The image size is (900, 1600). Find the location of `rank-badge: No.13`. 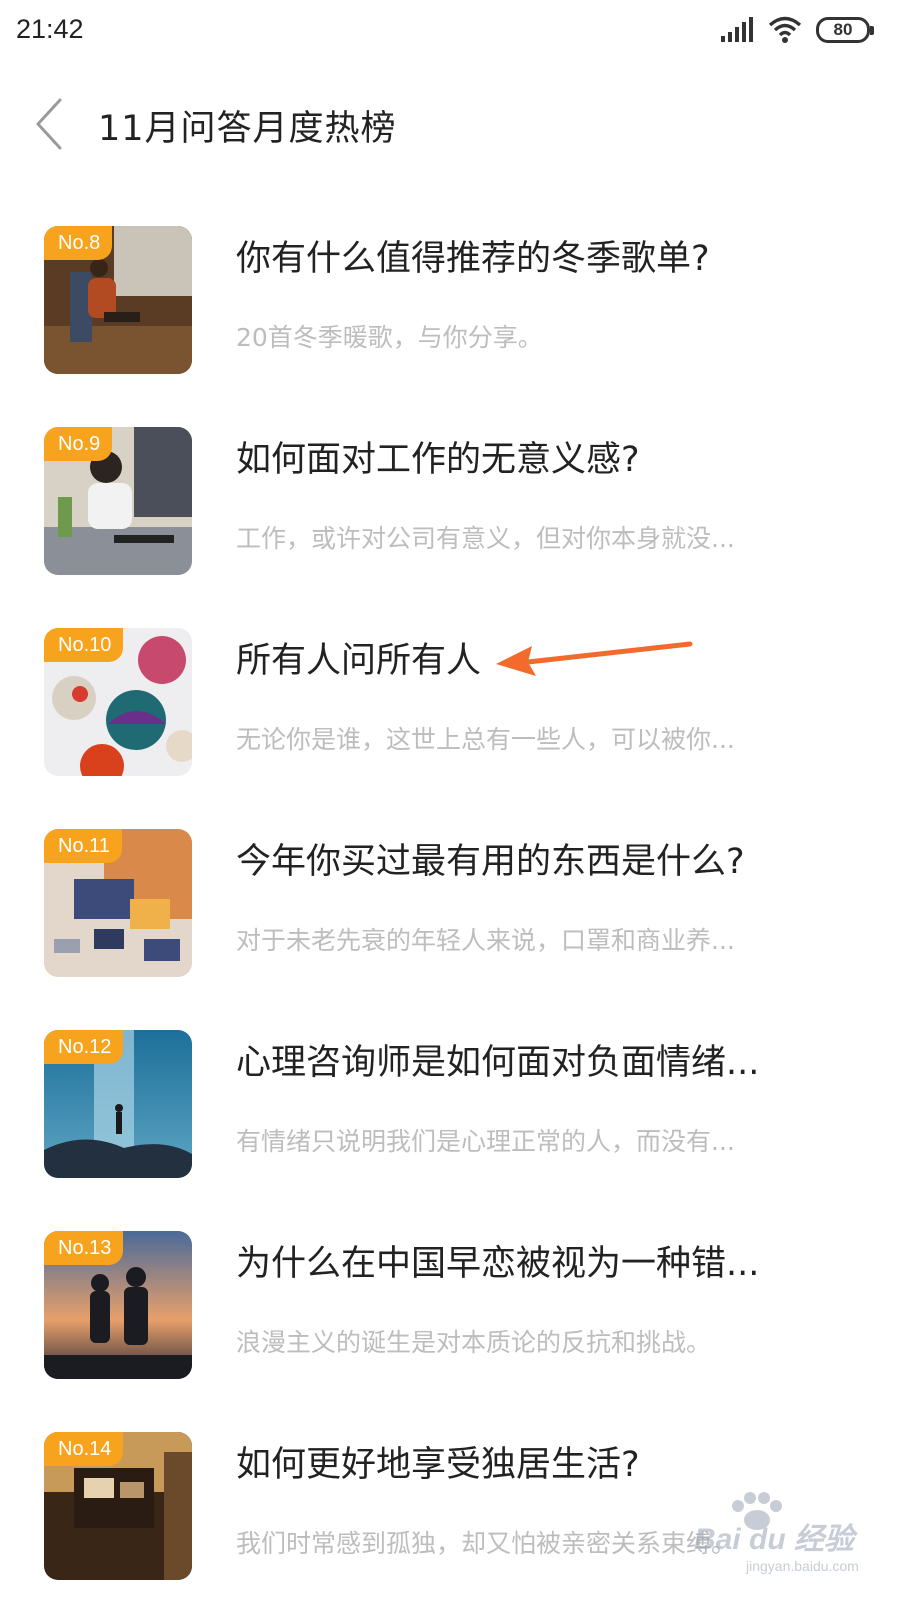

rank-badge: No.13 is located at coordinates (84, 1248).